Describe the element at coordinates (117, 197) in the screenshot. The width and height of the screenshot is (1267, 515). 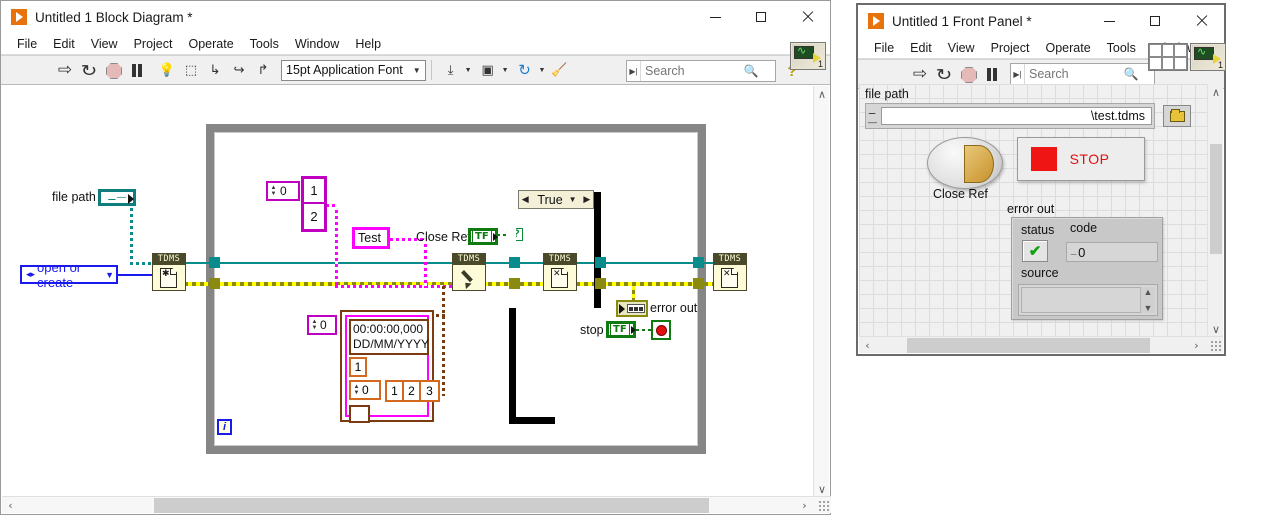
I see `file-path-terminal: ⚊—` at that location.